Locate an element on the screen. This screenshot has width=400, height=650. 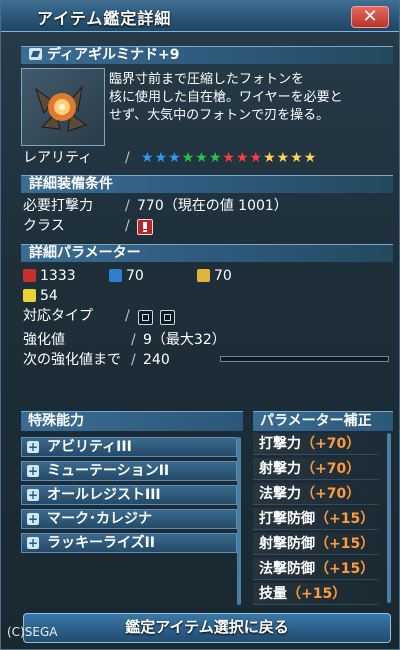
ability-item: + ミューテーションII is located at coordinates (129, 471).